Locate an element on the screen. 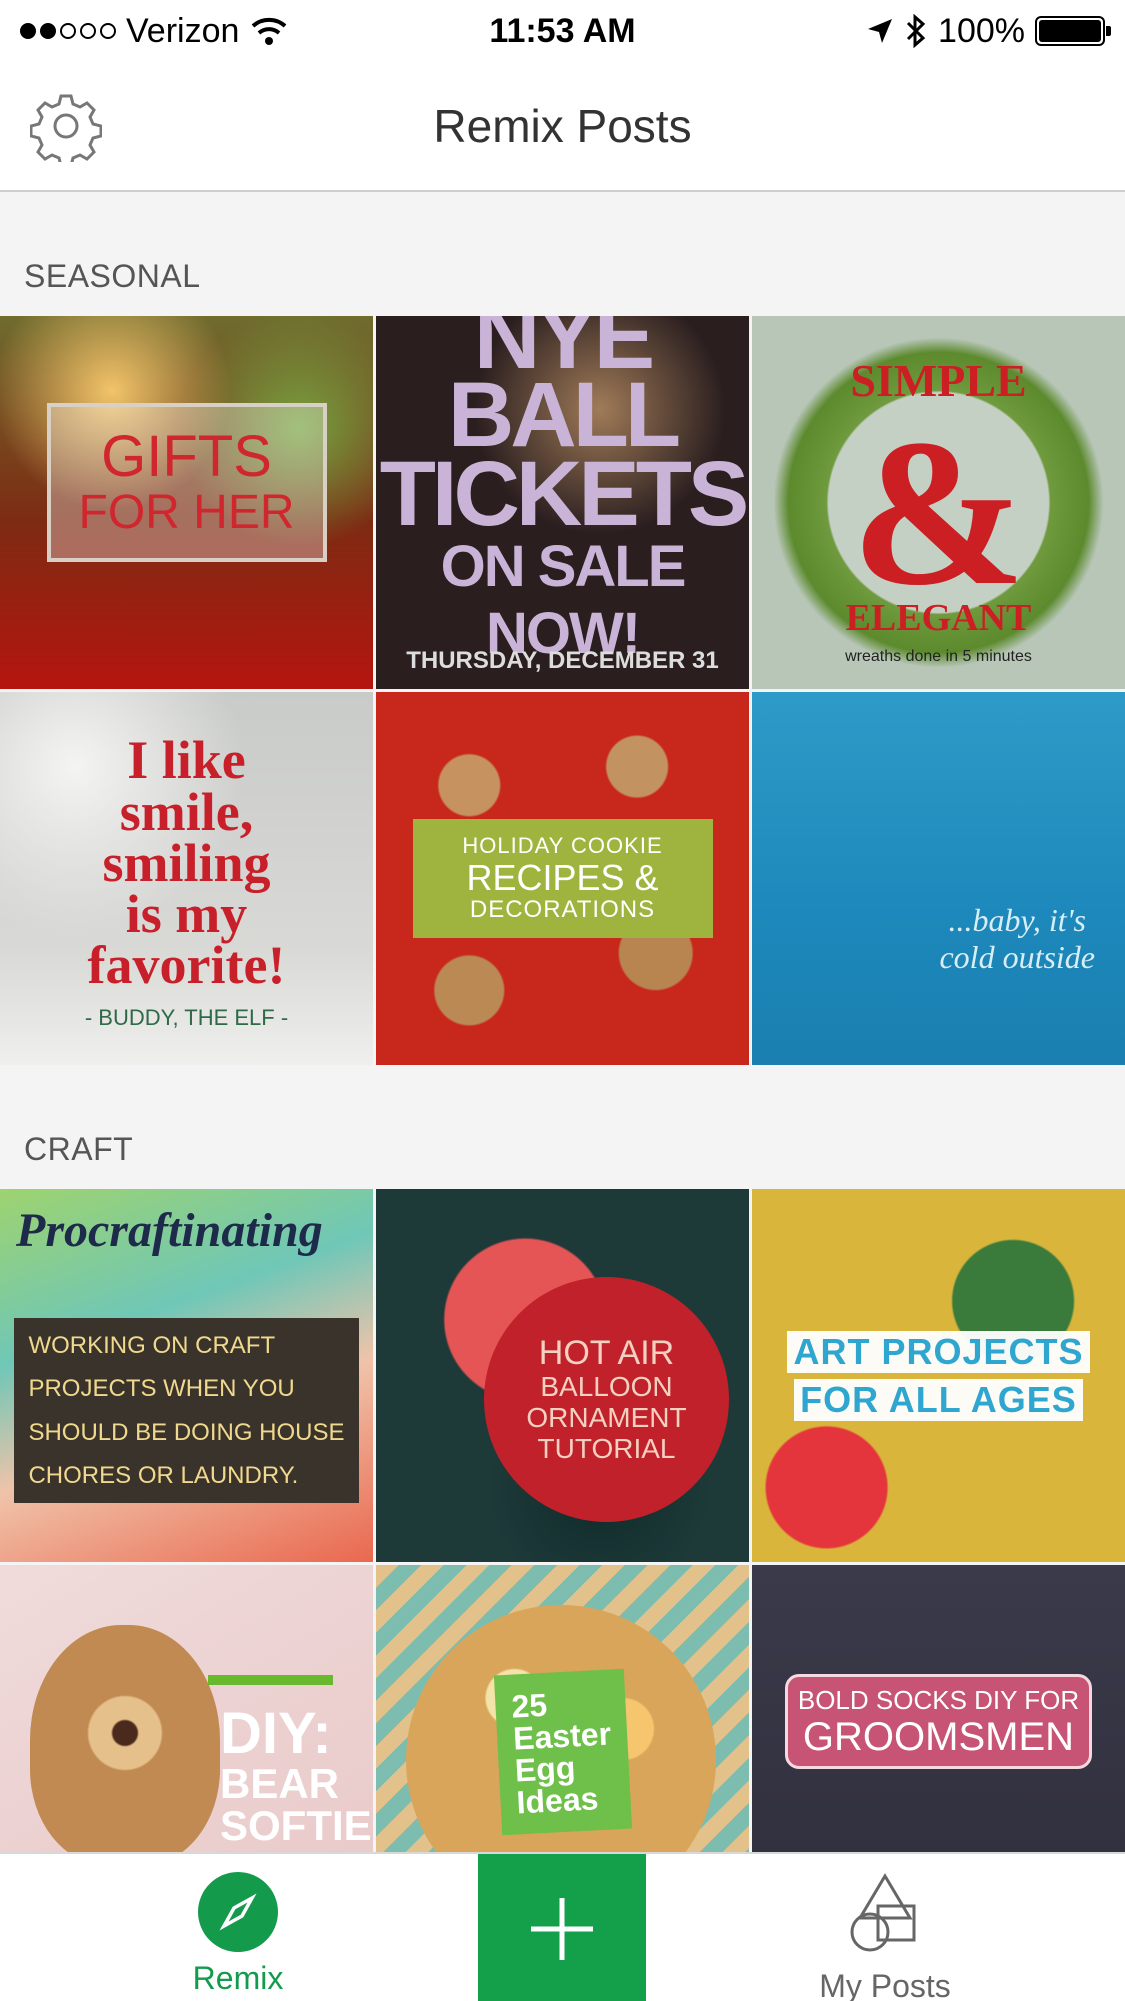 The width and height of the screenshot is (1125, 2001). location-arrow-icon is located at coordinates (880, 31).